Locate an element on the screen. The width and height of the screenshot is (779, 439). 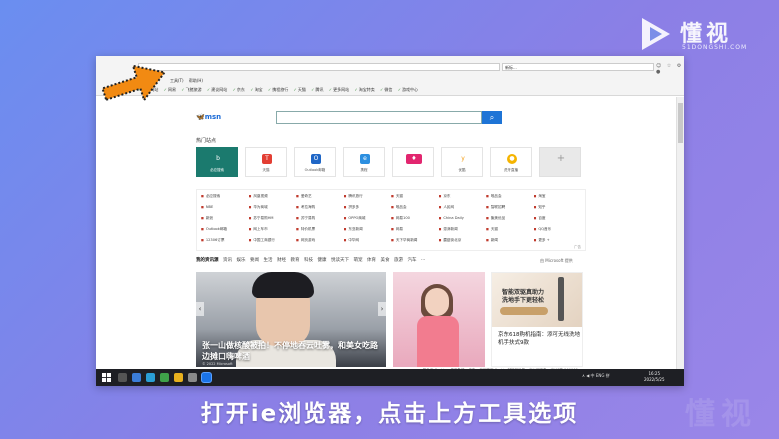
windows-start-icon is located at coordinates (106, 377).